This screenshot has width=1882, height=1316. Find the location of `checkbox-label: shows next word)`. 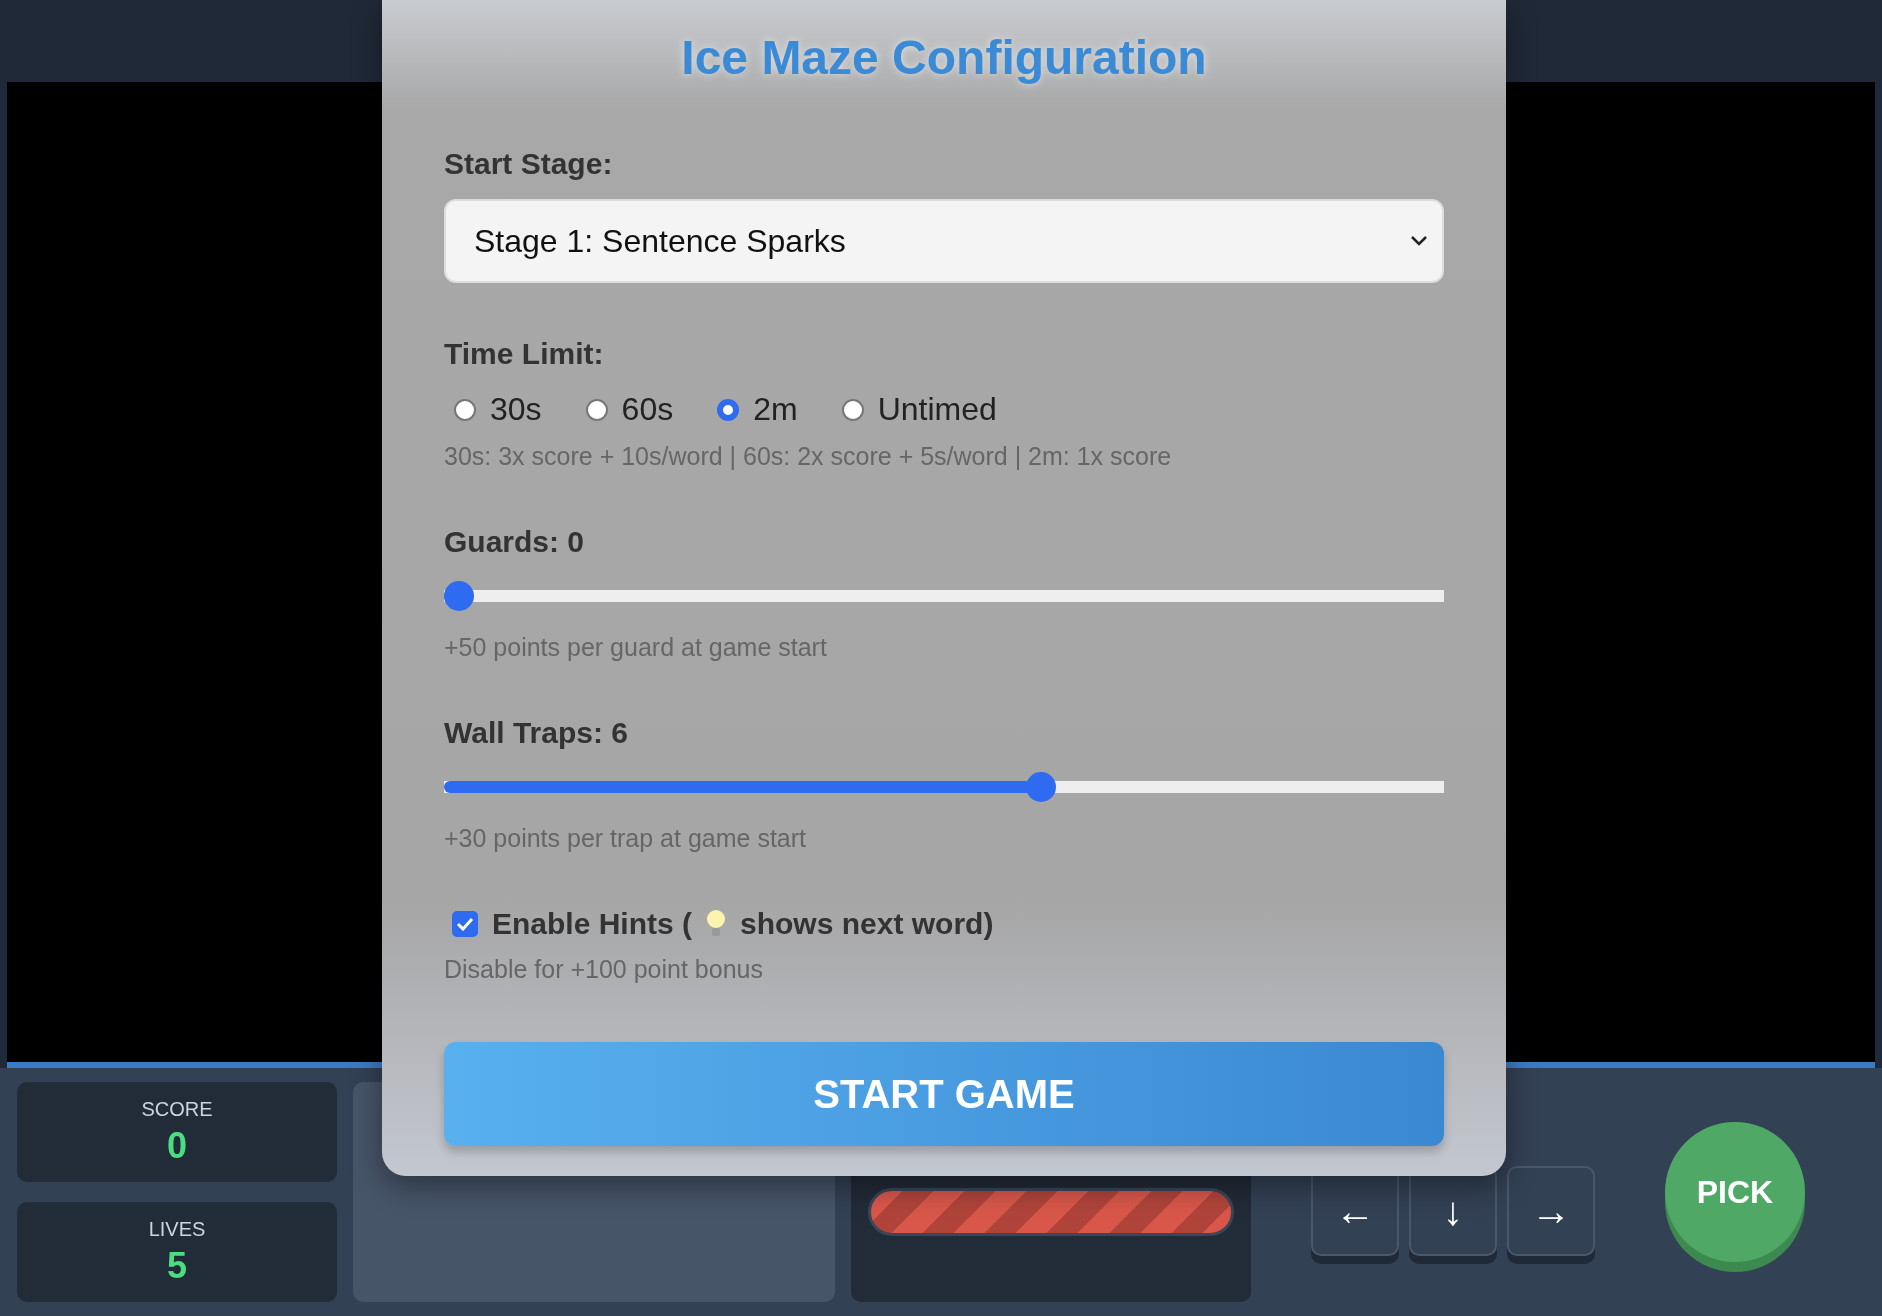

checkbox-label: shows next word) is located at coordinates (867, 924).